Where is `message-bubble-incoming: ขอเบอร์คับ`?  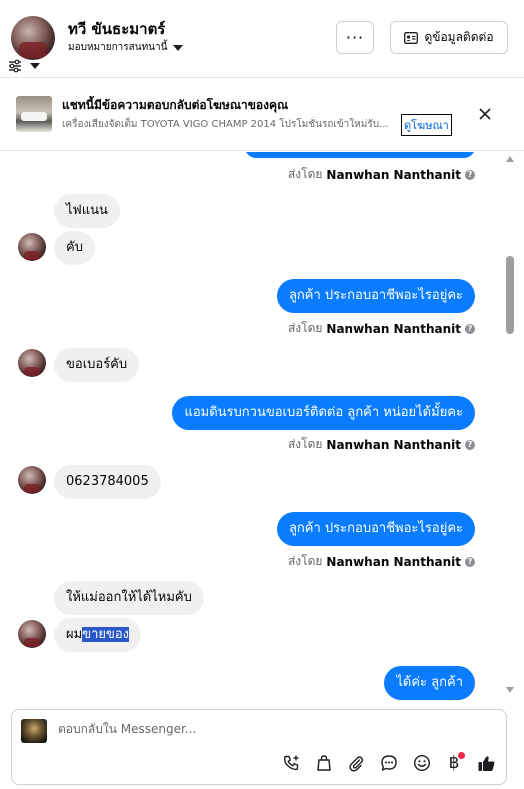
message-bubble-incoming: ขอเบอร์คับ is located at coordinates (97, 365).